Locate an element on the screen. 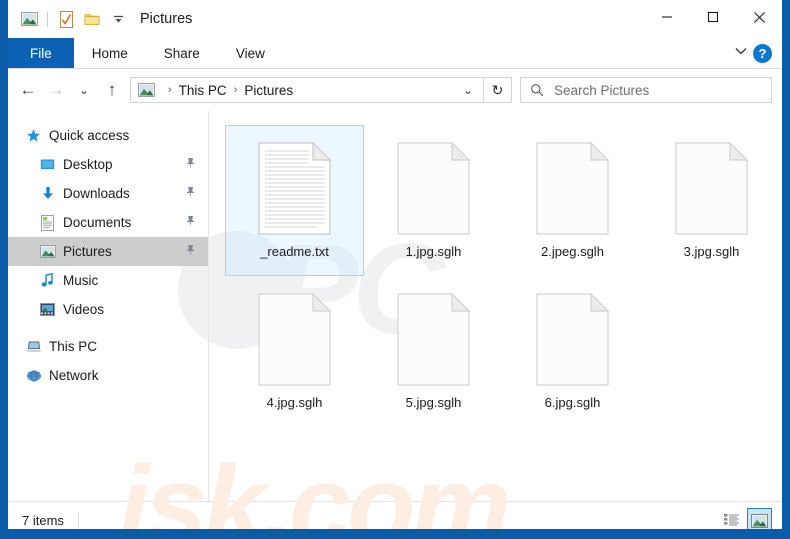 Image resolution: width=790 pixels, height=539 pixels. text-document-icon is located at coordinates (294, 188).